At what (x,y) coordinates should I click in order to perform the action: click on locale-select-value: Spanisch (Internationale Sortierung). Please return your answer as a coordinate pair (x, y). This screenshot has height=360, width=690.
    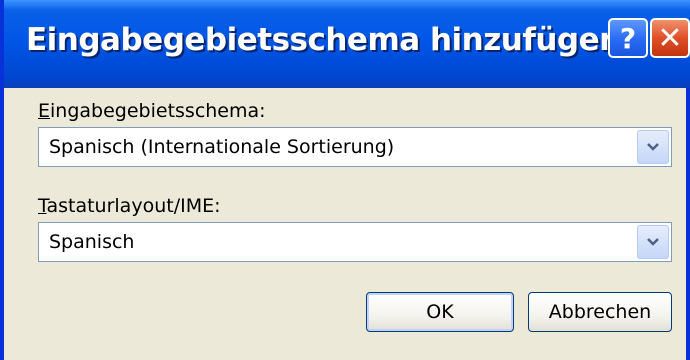
    Looking at the image, I should click on (222, 147).